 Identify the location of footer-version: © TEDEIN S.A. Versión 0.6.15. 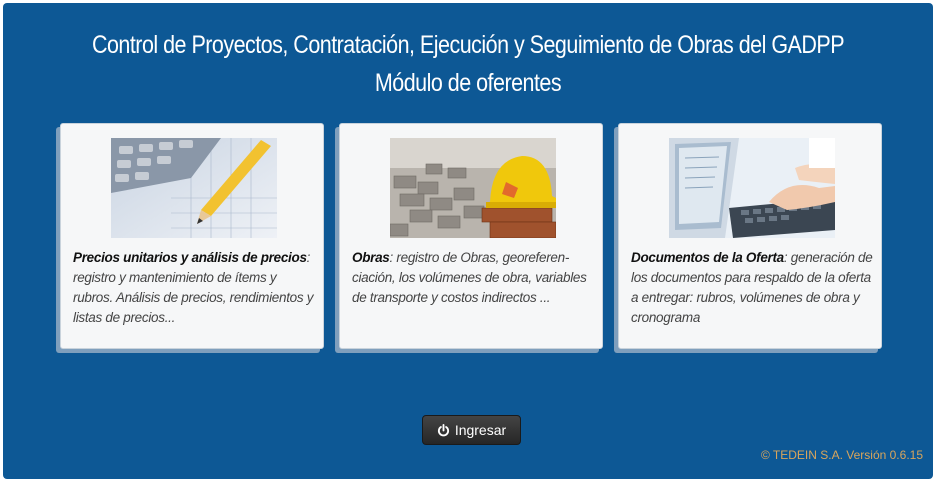
(841, 455).